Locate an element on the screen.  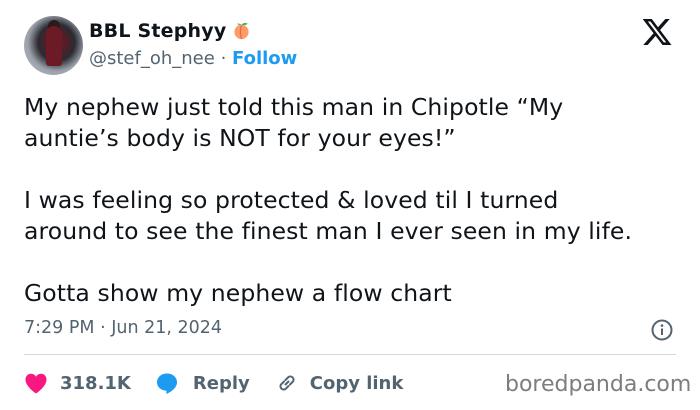
link-icon is located at coordinates (287, 383).